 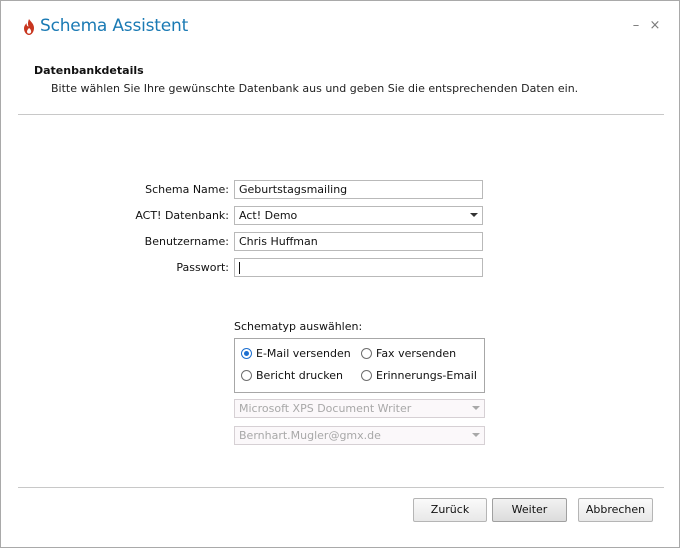 I want to click on radio-report: Bericht drucken, so click(x=292, y=375).